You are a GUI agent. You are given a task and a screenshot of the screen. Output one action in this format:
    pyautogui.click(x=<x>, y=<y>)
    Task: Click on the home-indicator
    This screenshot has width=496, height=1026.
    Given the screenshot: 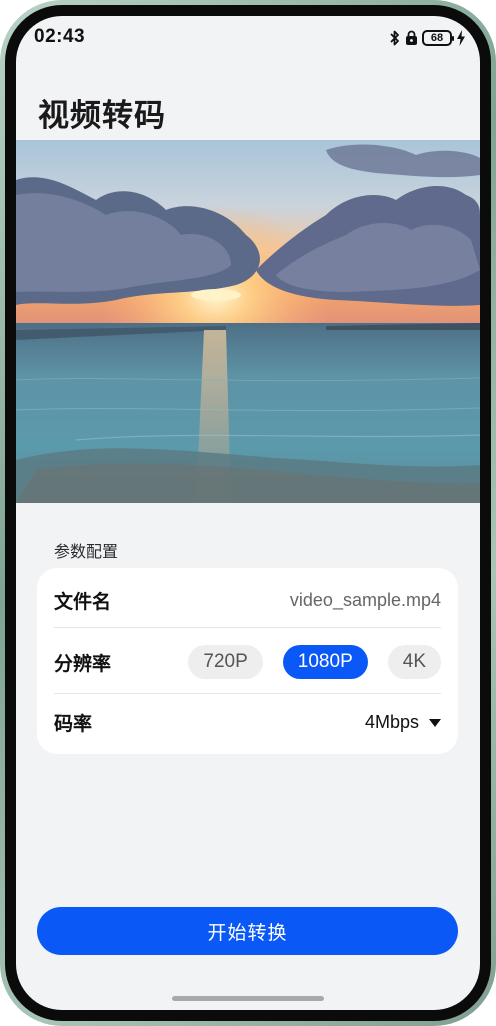 What is the action you would take?
    pyautogui.click(x=248, y=998)
    